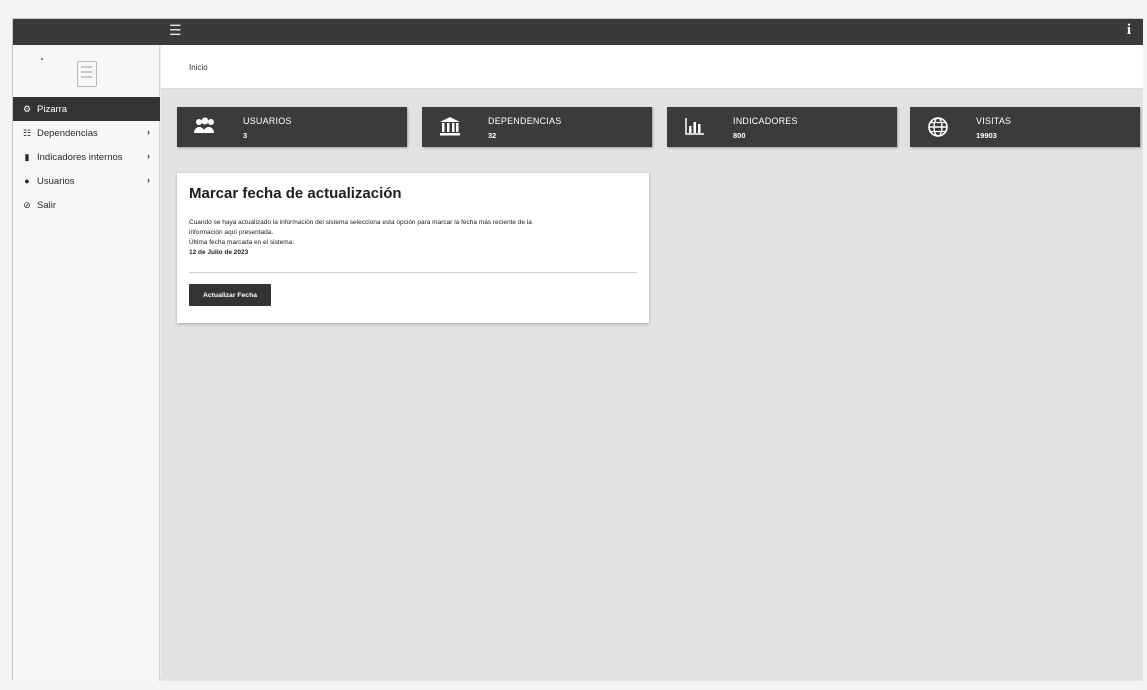 The width and height of the screenshot is (1147, 690). I want to click on sidebar-item-label: Indicadores internos, so click(80, 157).